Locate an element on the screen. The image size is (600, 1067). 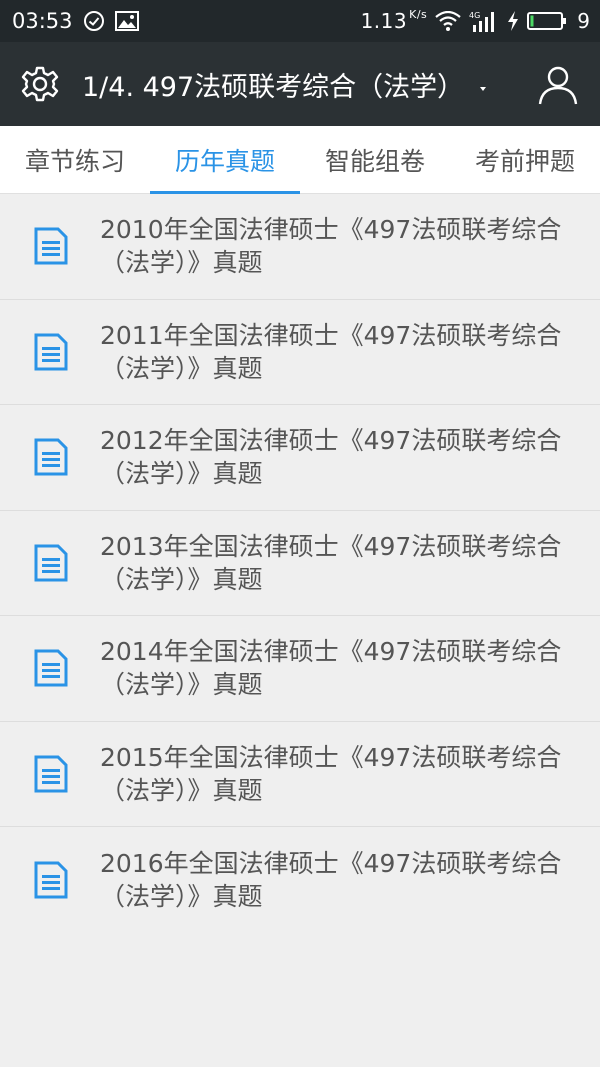
signal-type-label: 4G is located at coordinates (474, 15).